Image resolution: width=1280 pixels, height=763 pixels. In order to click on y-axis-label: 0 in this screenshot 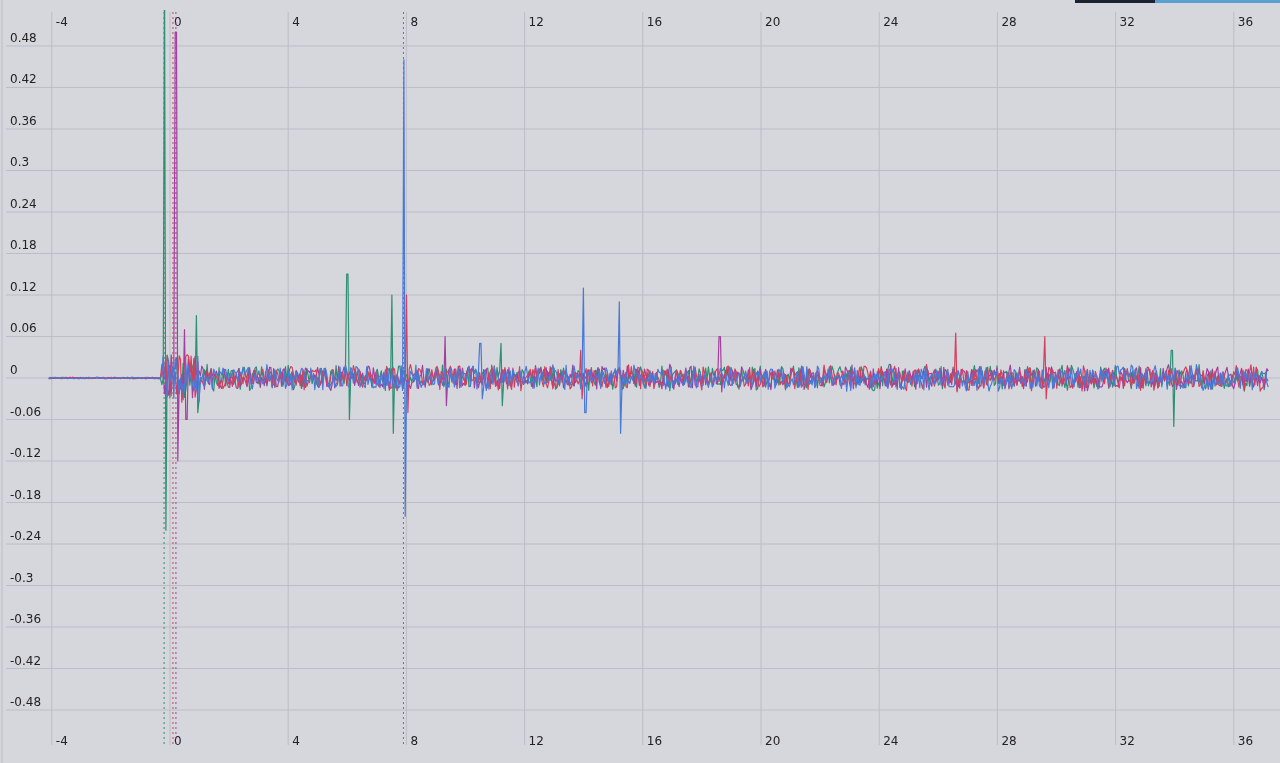, I will do `click(14, 370)`.